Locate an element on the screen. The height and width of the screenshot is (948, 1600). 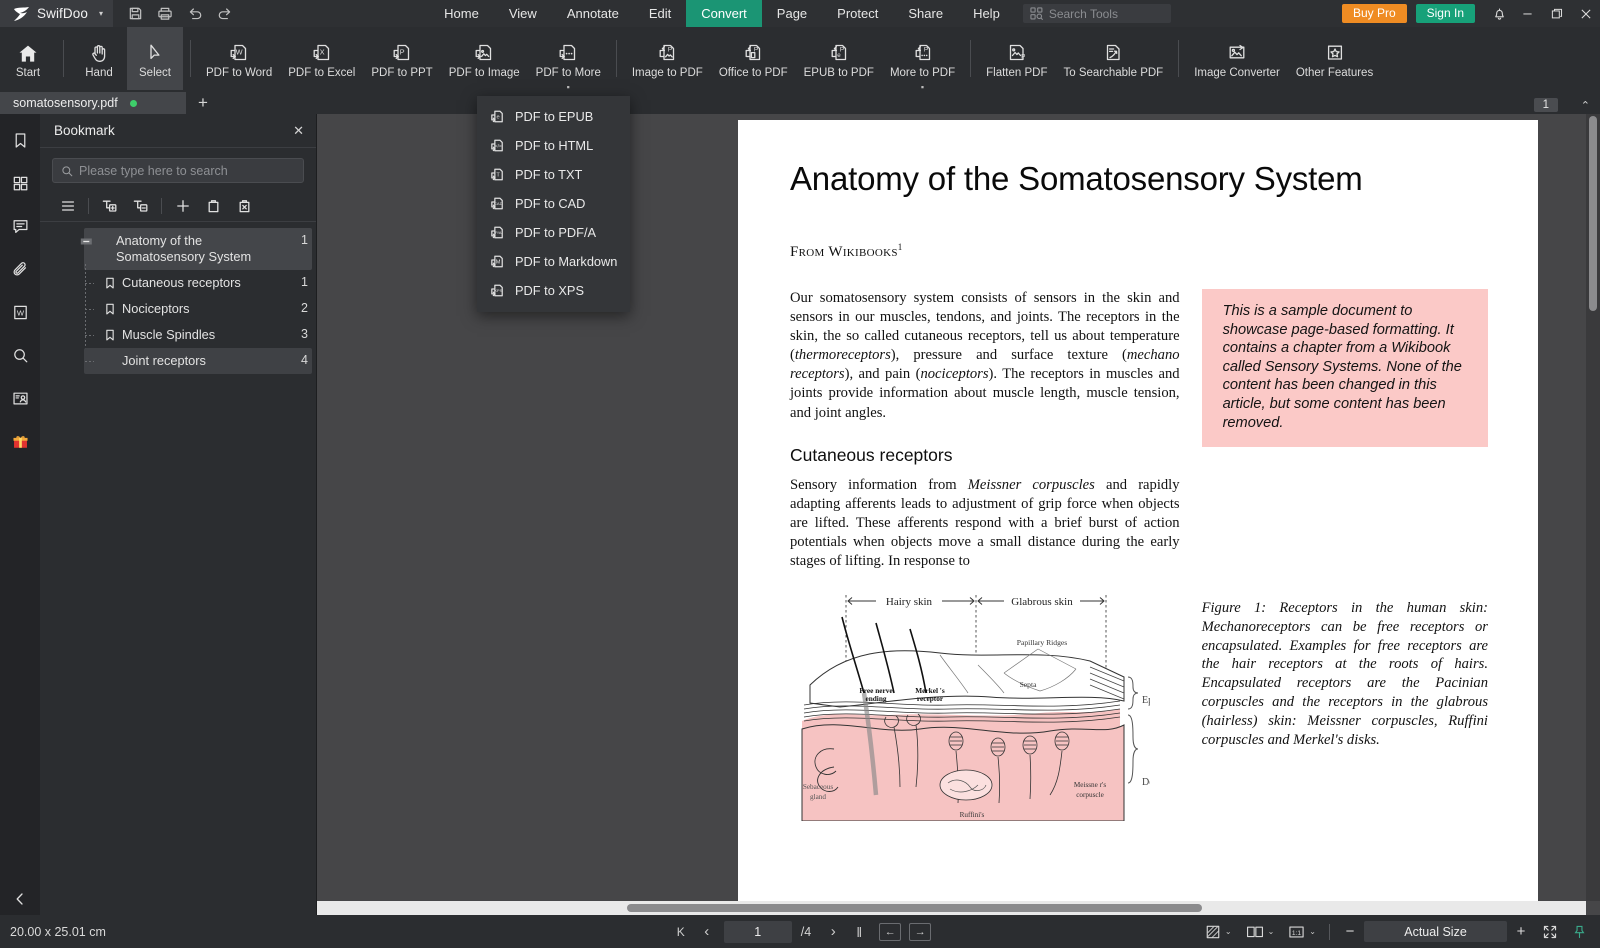
ribbon-pdf-to-excel: X PDF to Excel is located at coordinates (321, 58).